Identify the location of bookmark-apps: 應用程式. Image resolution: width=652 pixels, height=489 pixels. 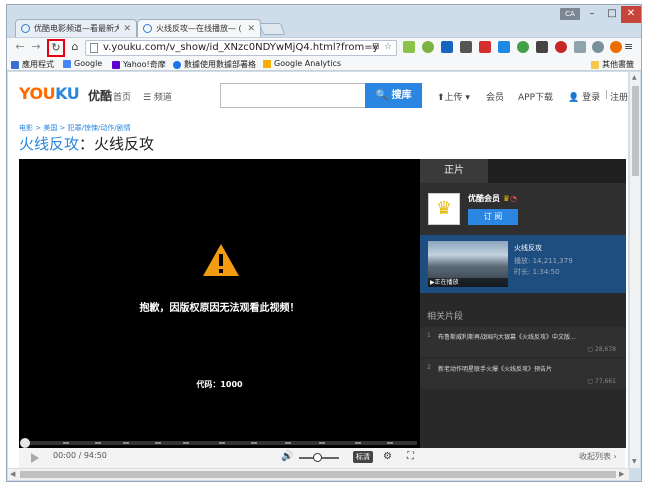
(32, 64).